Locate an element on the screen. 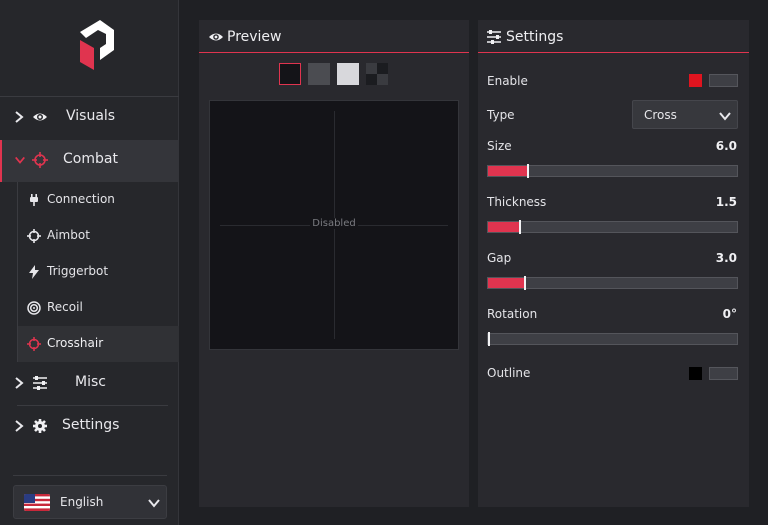  rotation-slider is located at coordinates (612, 339).